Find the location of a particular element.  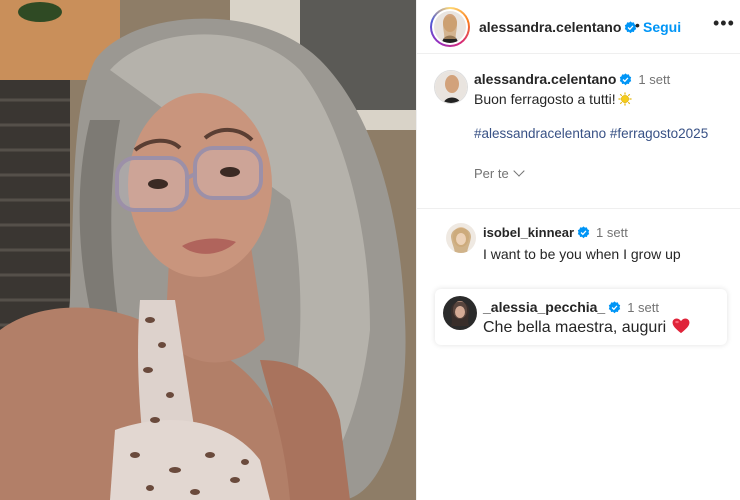

comment-text: Che bella maestra, auguri is located at coordinates (586, 327).